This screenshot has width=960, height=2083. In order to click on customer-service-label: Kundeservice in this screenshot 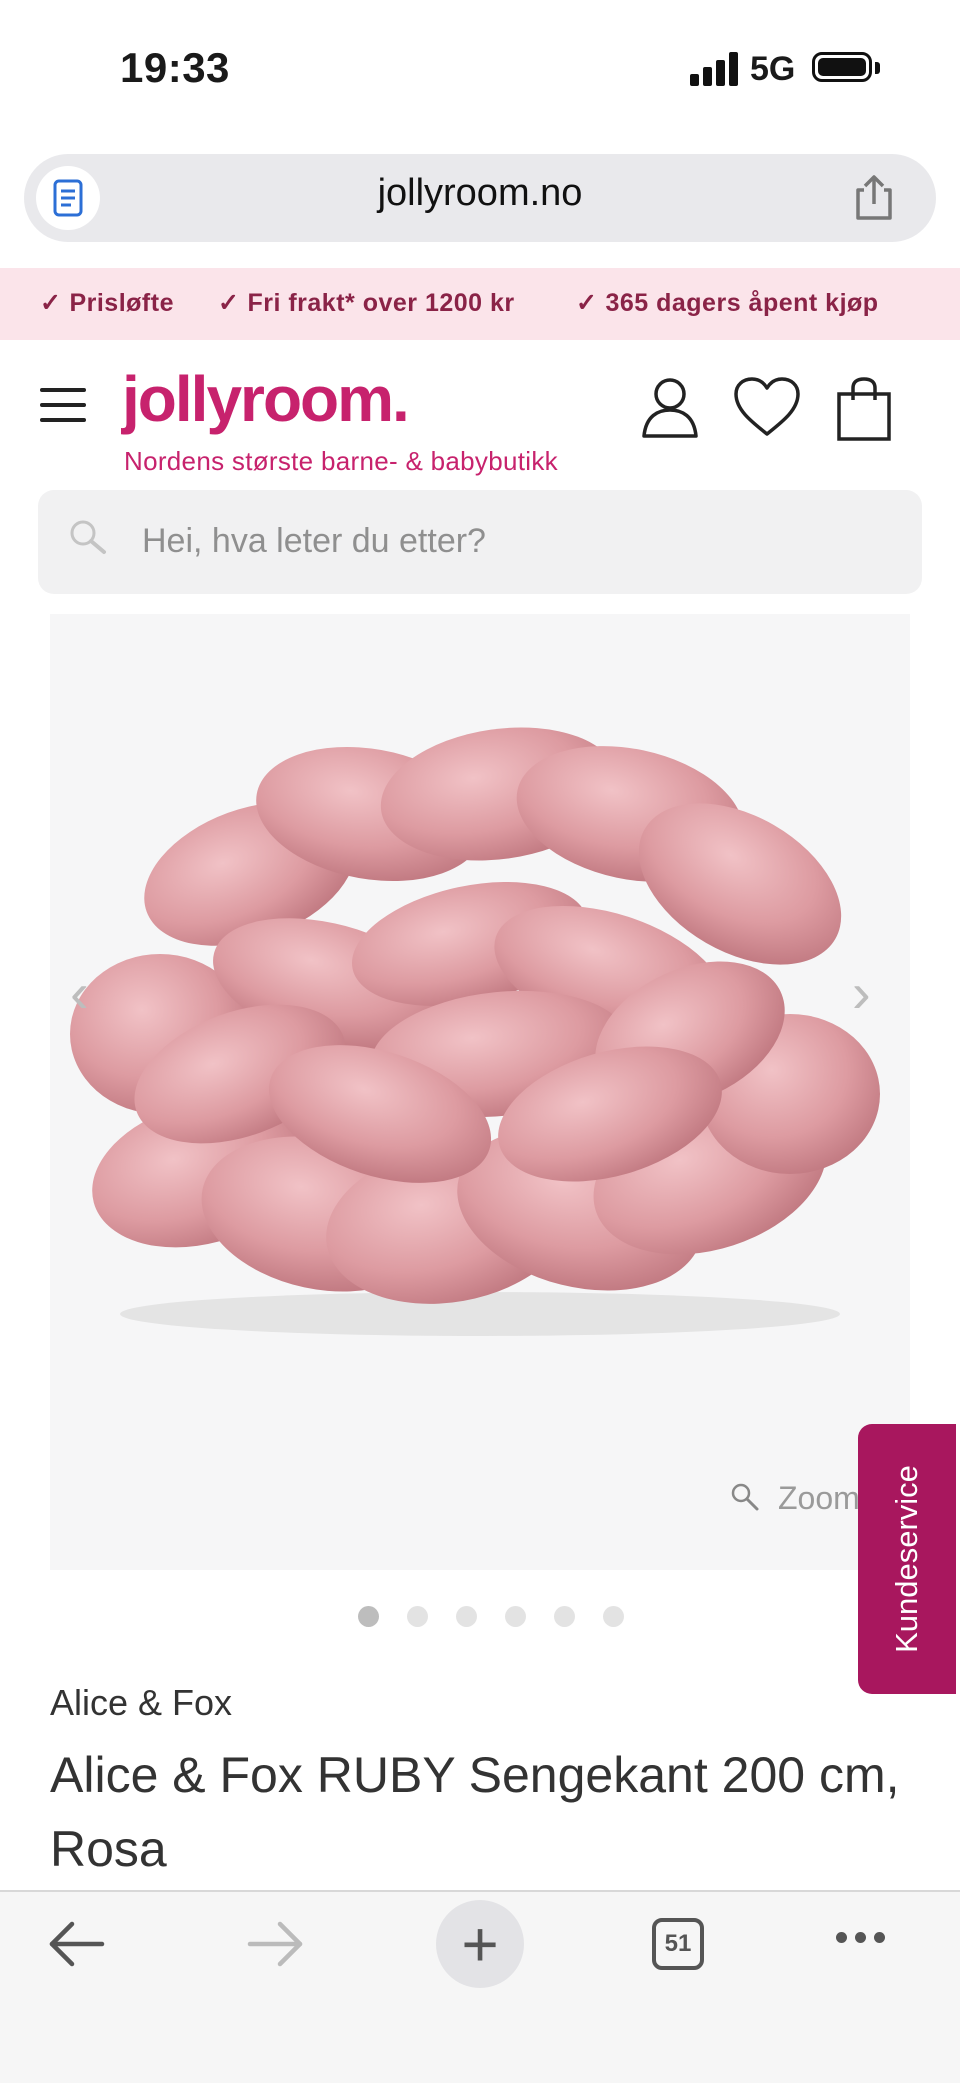, I will do `click(906, 1559)`.